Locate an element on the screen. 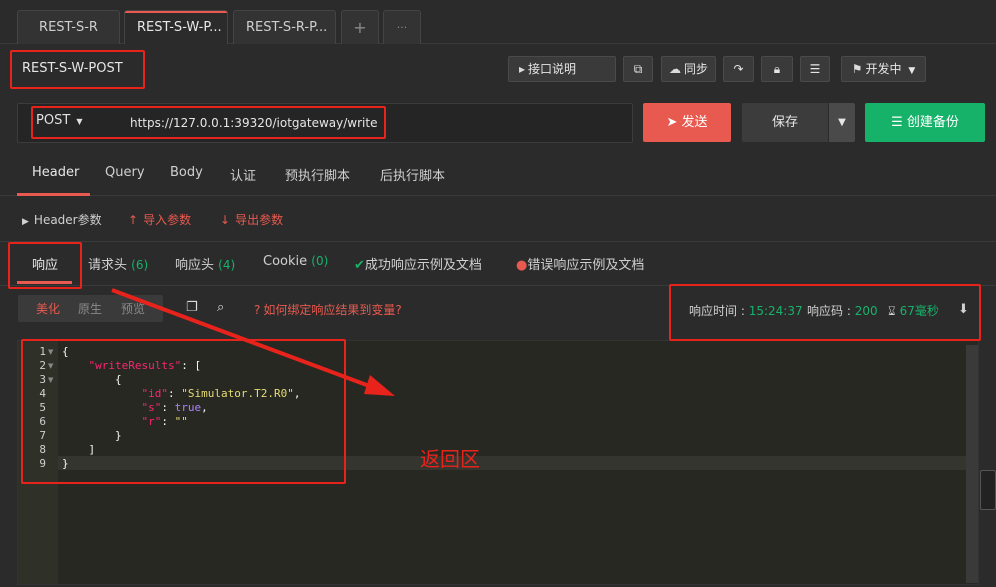  cookie-count: (0) is located at coordinates (320, 261).